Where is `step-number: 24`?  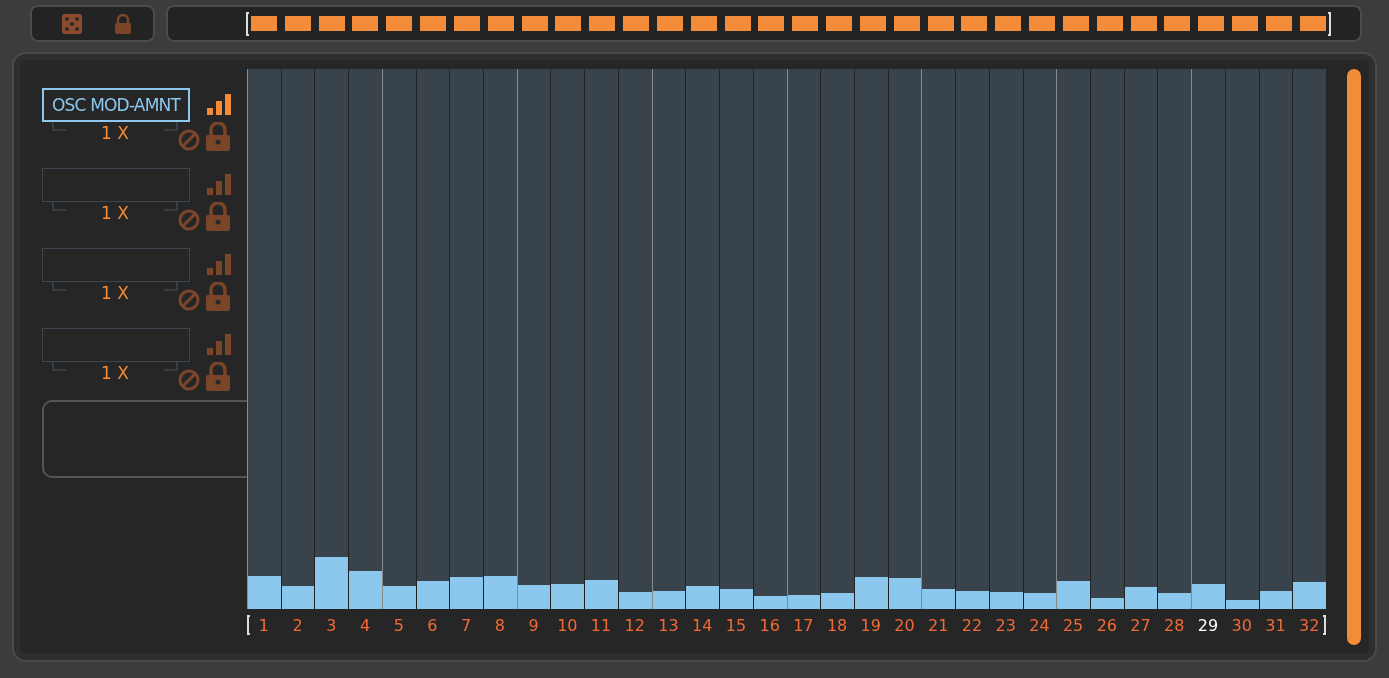 step-number: 24 is located at coordinates (1039, 625).